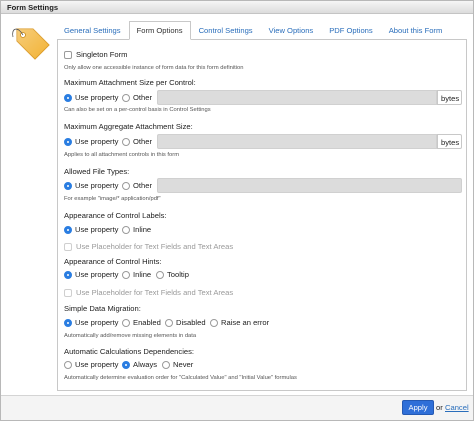 Image resolution: width=474 pixels, height=421 pixels. What do you see at coordinates (142, 97) in the screenshot?
I see `max-attachment-other-label: Other` at bounding box center [142, 97].